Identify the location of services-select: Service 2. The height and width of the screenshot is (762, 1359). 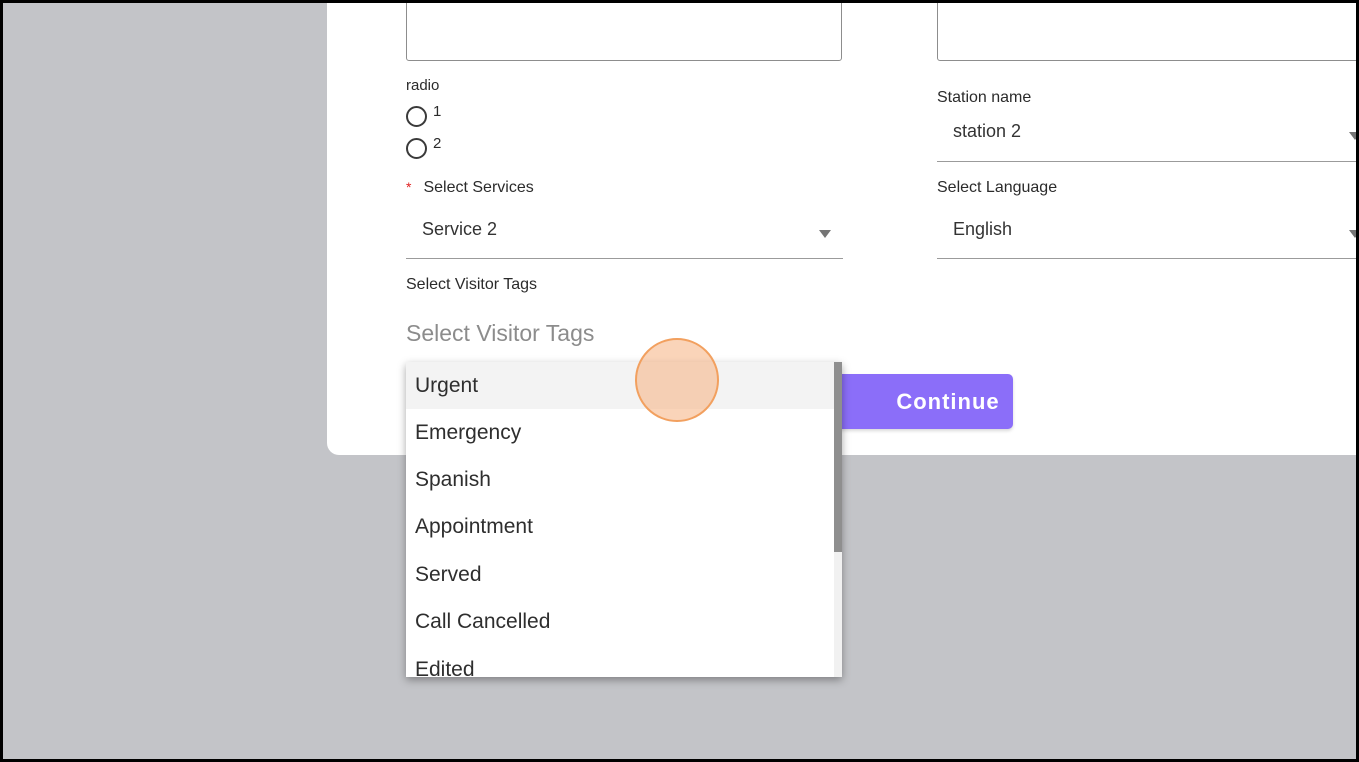
(624, 236).